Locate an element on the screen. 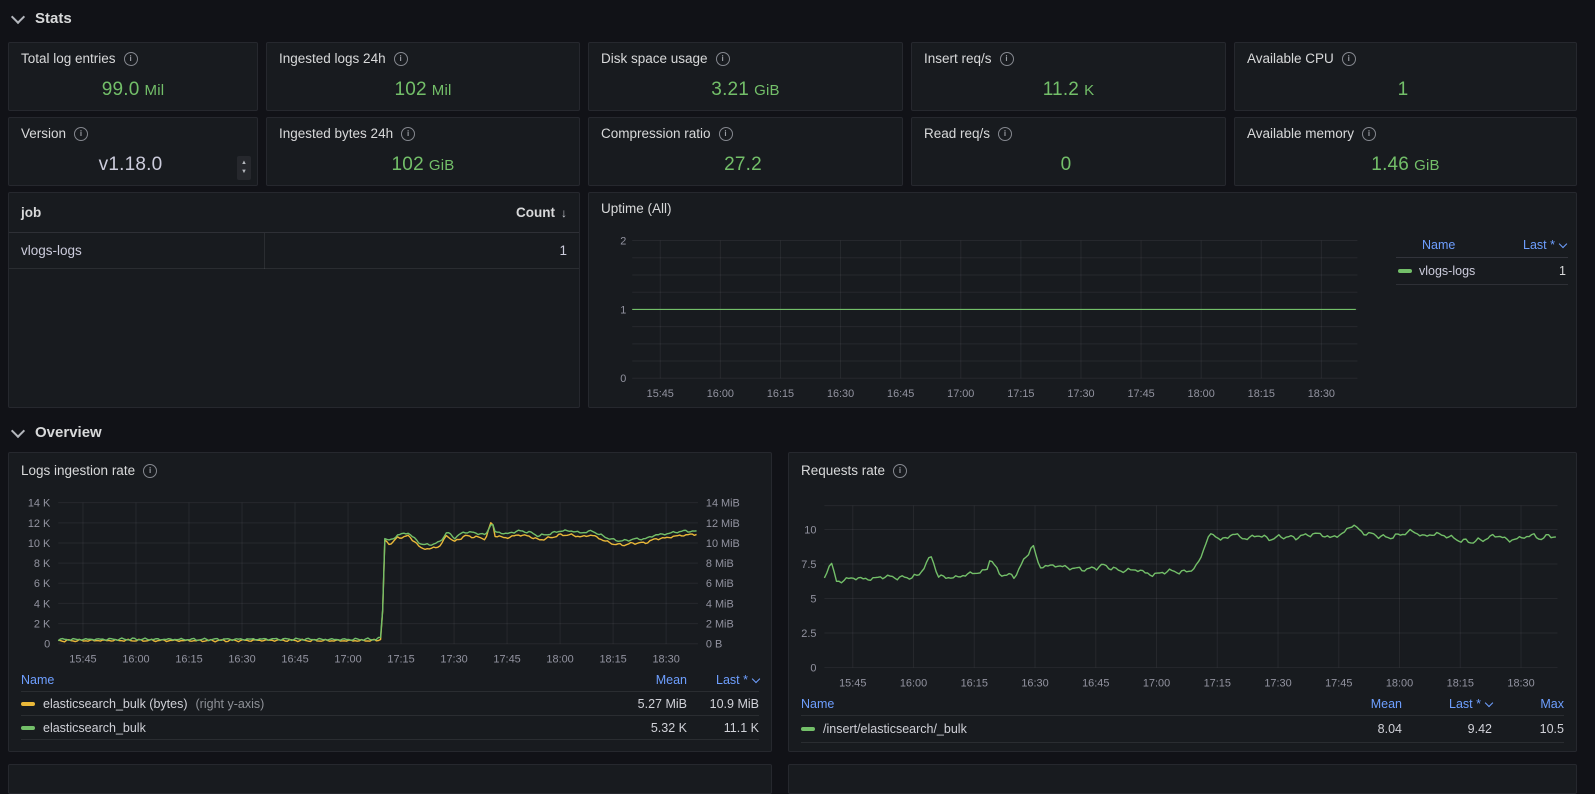 The image size is (1595, 794). stat-value-number: 1 is located at coordinates (1403, 89).